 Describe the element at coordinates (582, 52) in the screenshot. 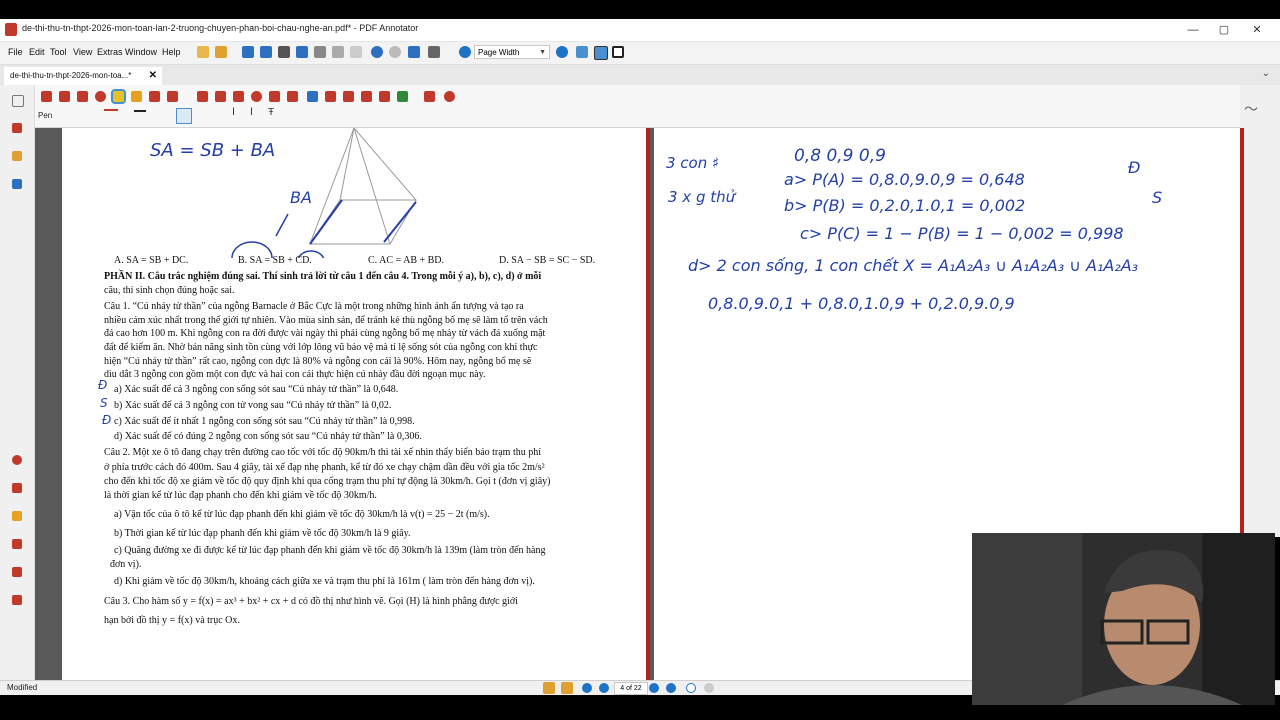

I see `single-page-icon` at that location.